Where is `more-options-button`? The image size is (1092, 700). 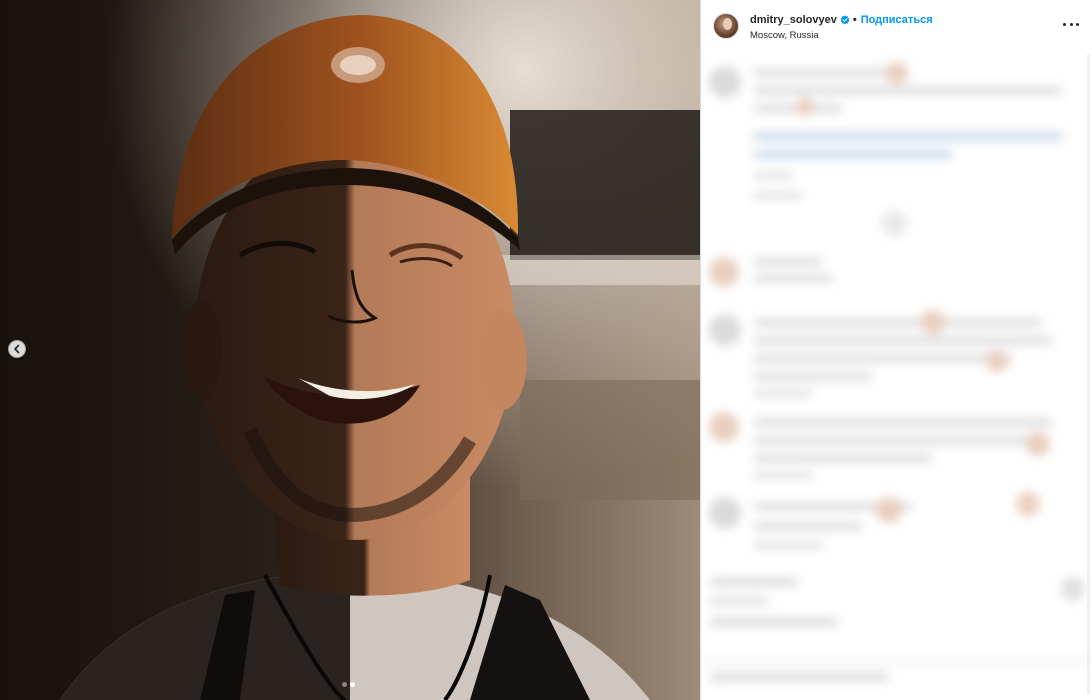
more-options-button is located at coordinates (1071, 24).